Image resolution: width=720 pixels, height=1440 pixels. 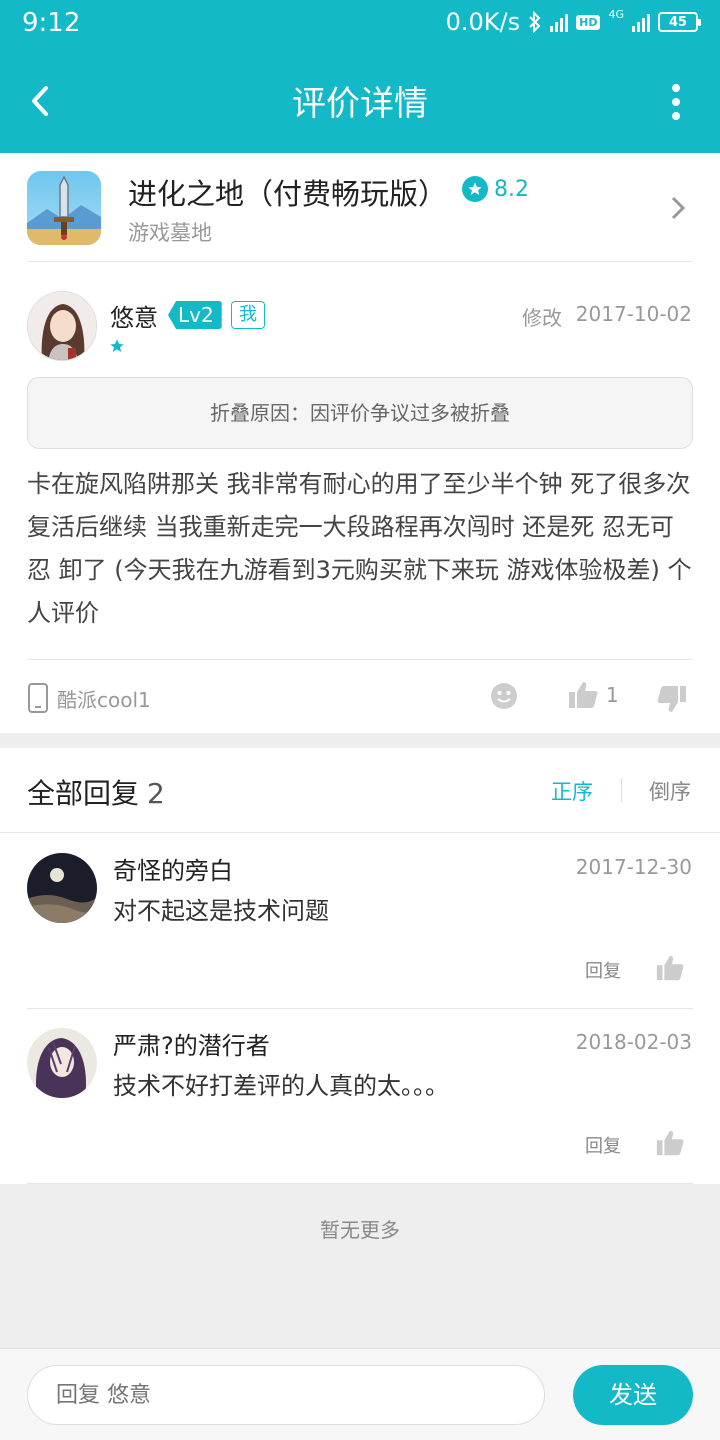 I want to click on wifi-signal-icon, so click(x=559, y=22).